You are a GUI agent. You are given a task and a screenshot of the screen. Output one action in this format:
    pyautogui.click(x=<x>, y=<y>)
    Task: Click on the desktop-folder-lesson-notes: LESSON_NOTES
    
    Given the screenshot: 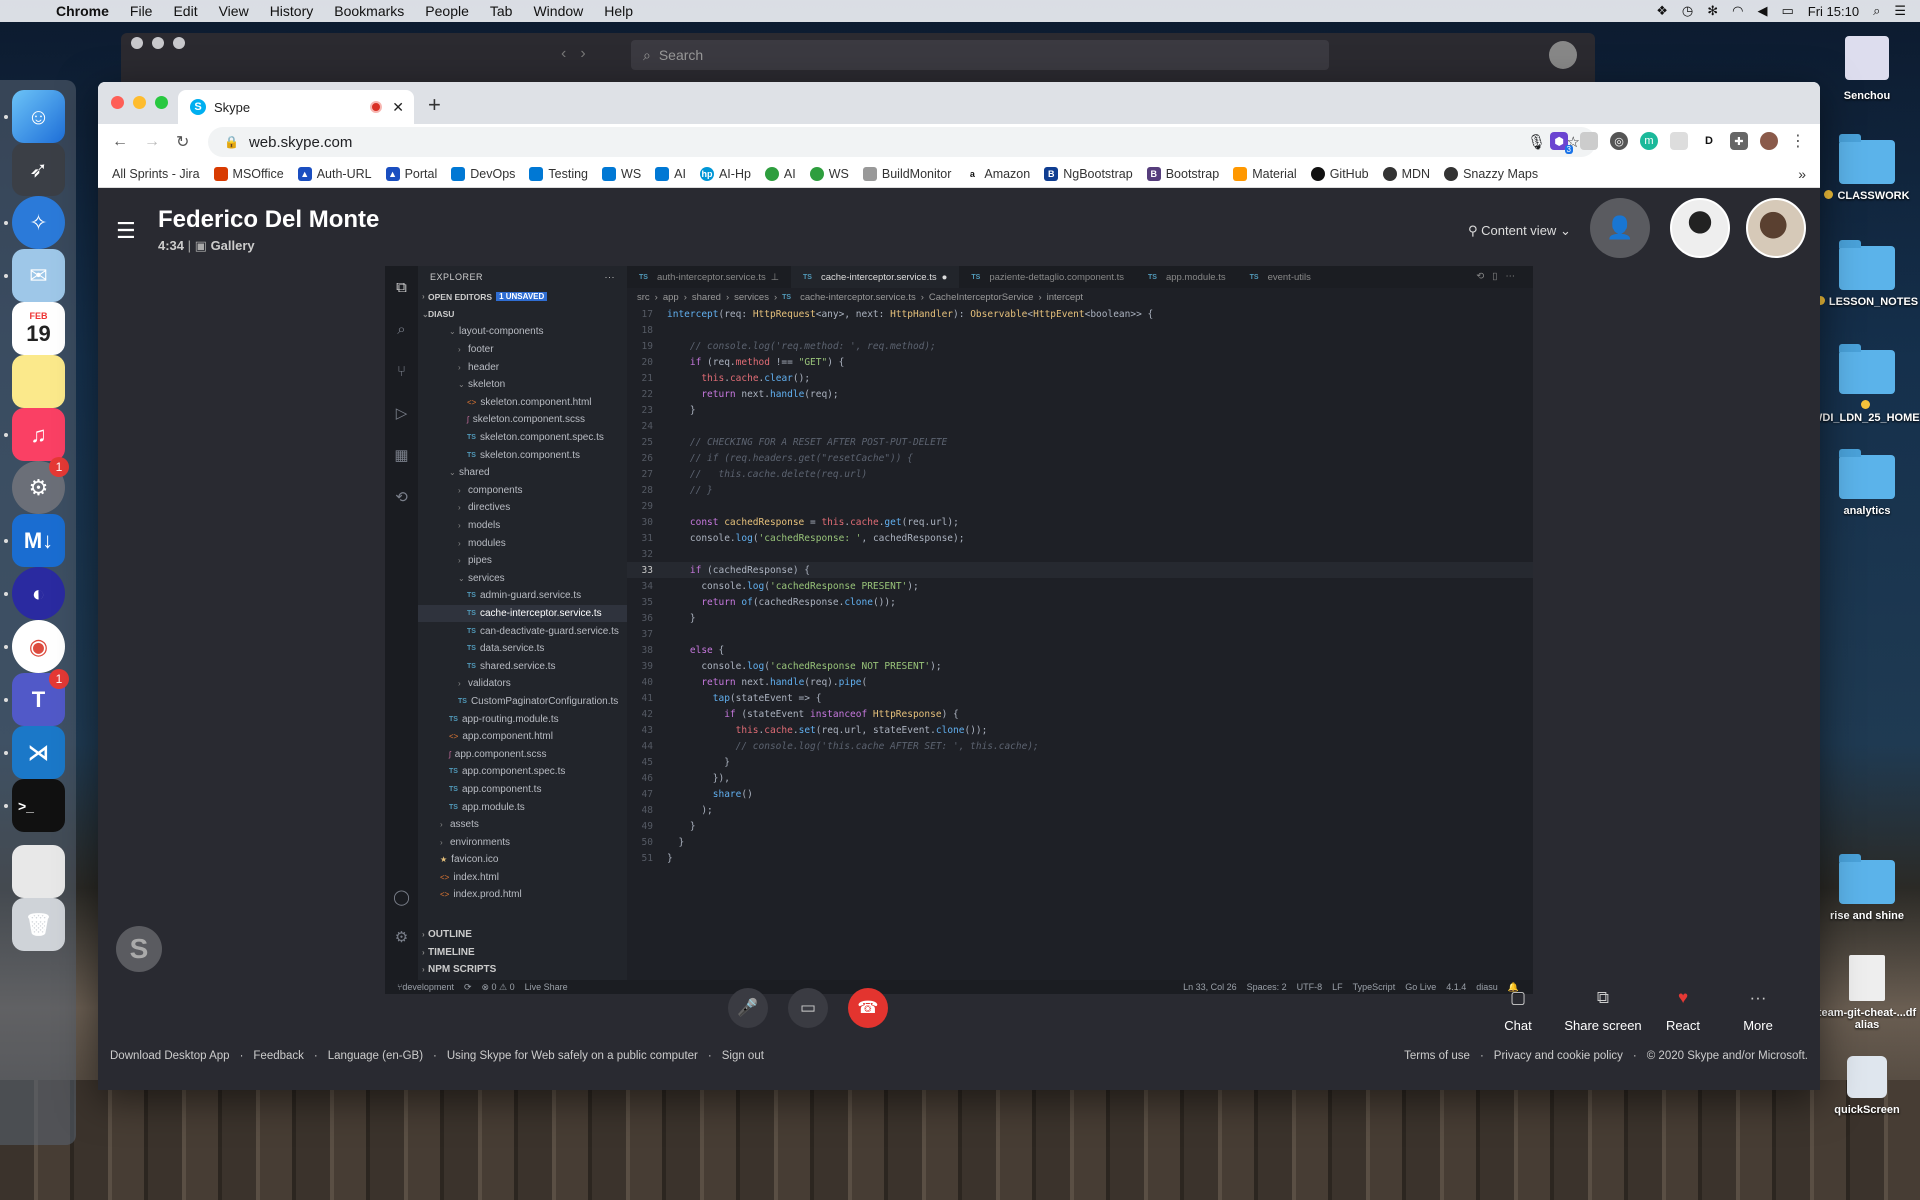 What is the action you would take?
    pyautogui.click(x=1866, y=274)
    